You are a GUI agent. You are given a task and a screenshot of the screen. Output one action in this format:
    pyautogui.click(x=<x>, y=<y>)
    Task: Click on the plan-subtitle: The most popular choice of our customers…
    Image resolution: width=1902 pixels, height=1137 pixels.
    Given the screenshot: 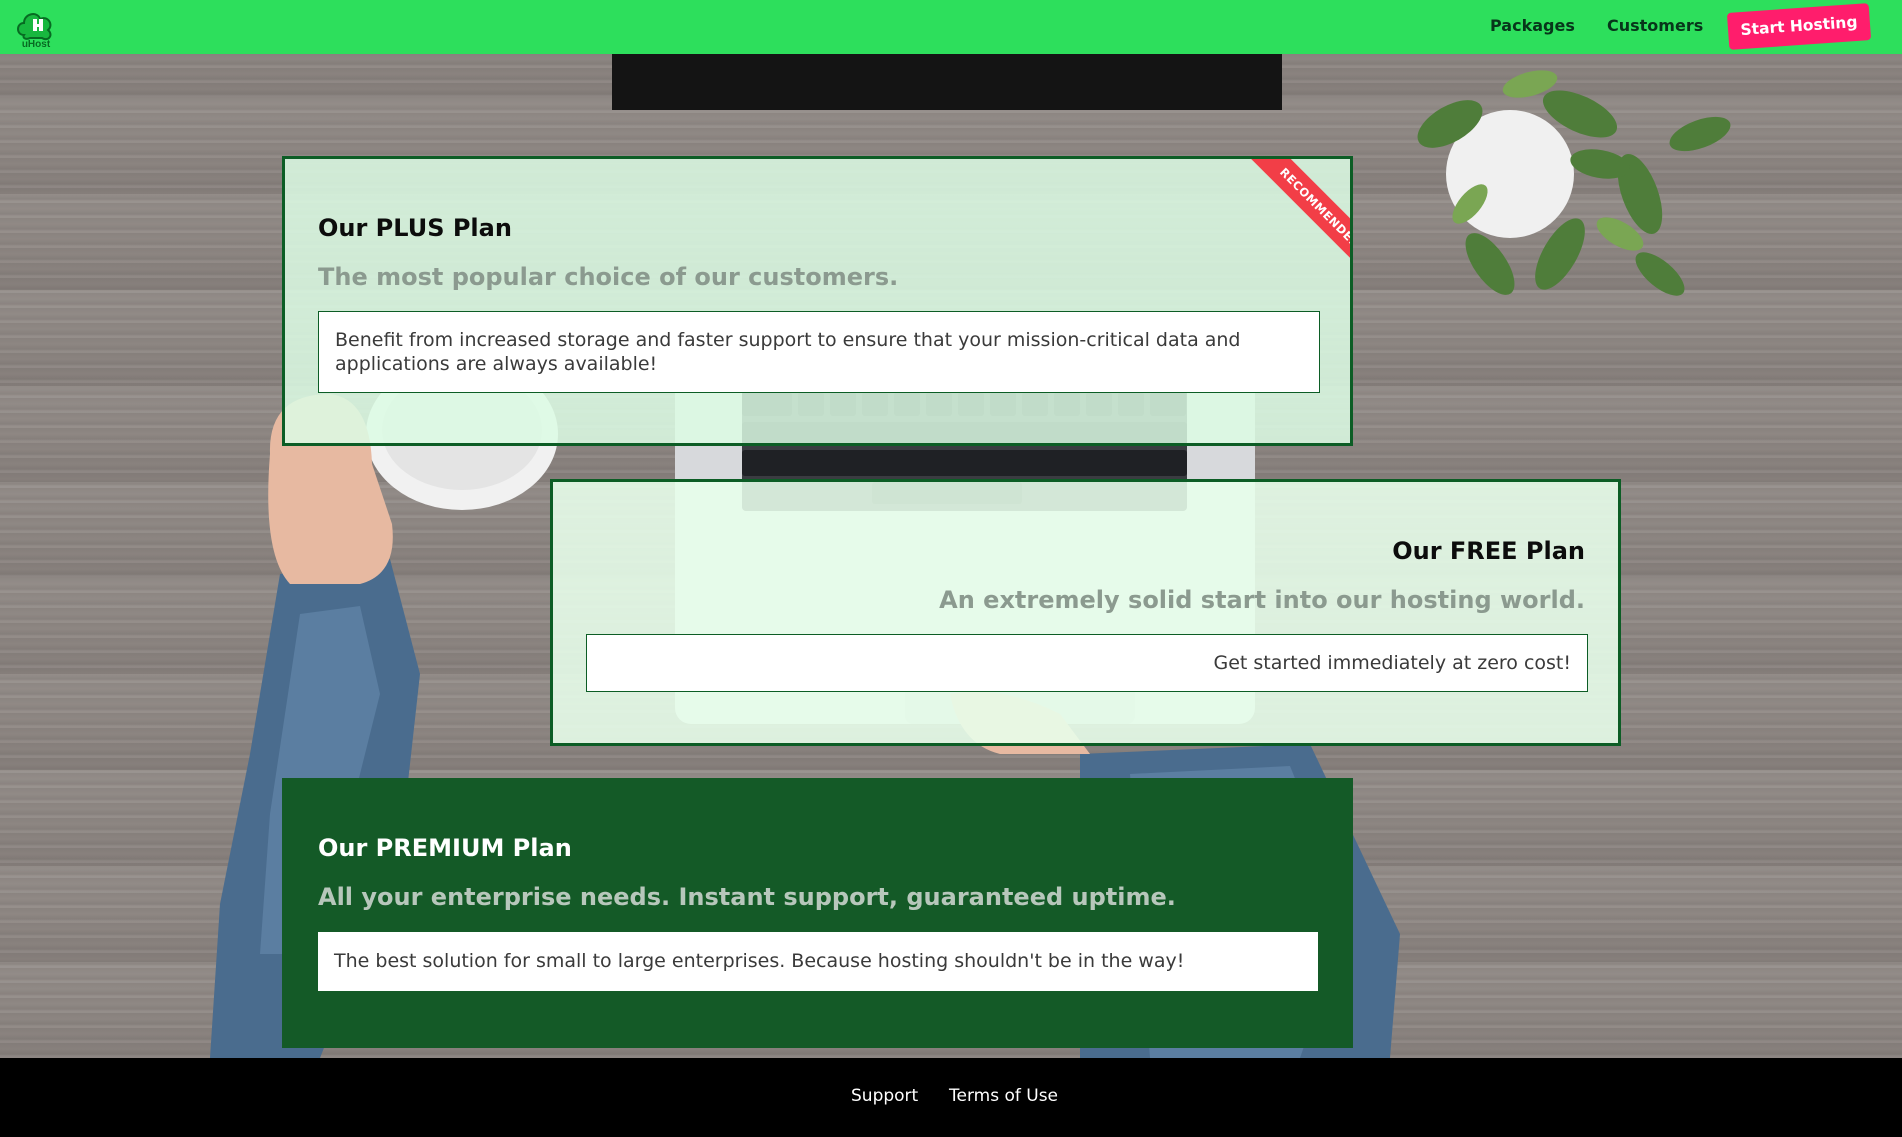 What is the action you would take?
    pyautogui.click(x=608, y=277)
    